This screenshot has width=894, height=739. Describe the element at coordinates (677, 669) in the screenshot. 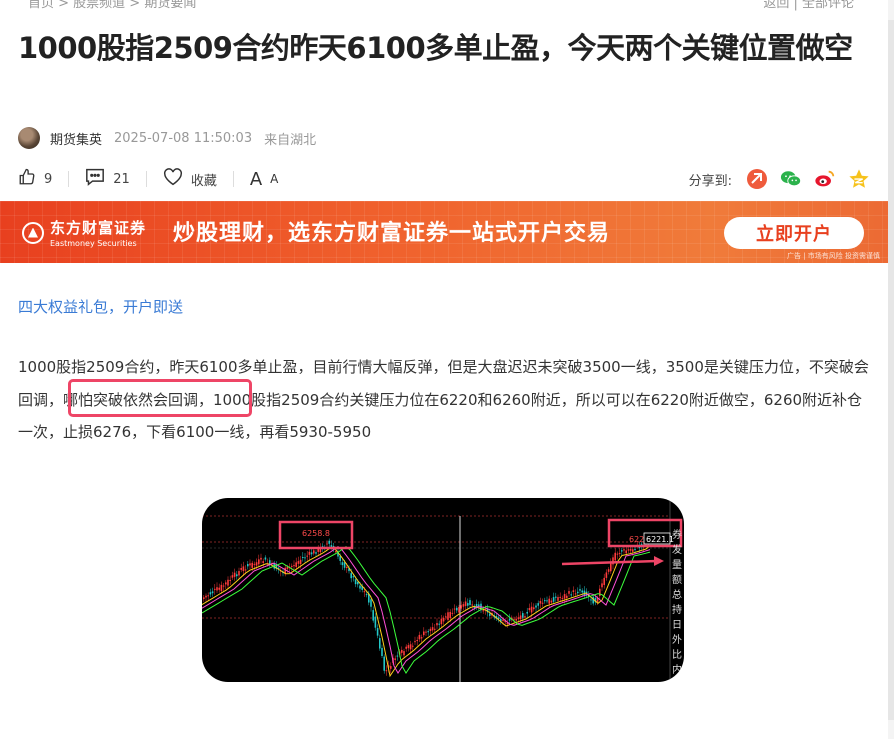

I see `side-panel-char: 内` at that location.